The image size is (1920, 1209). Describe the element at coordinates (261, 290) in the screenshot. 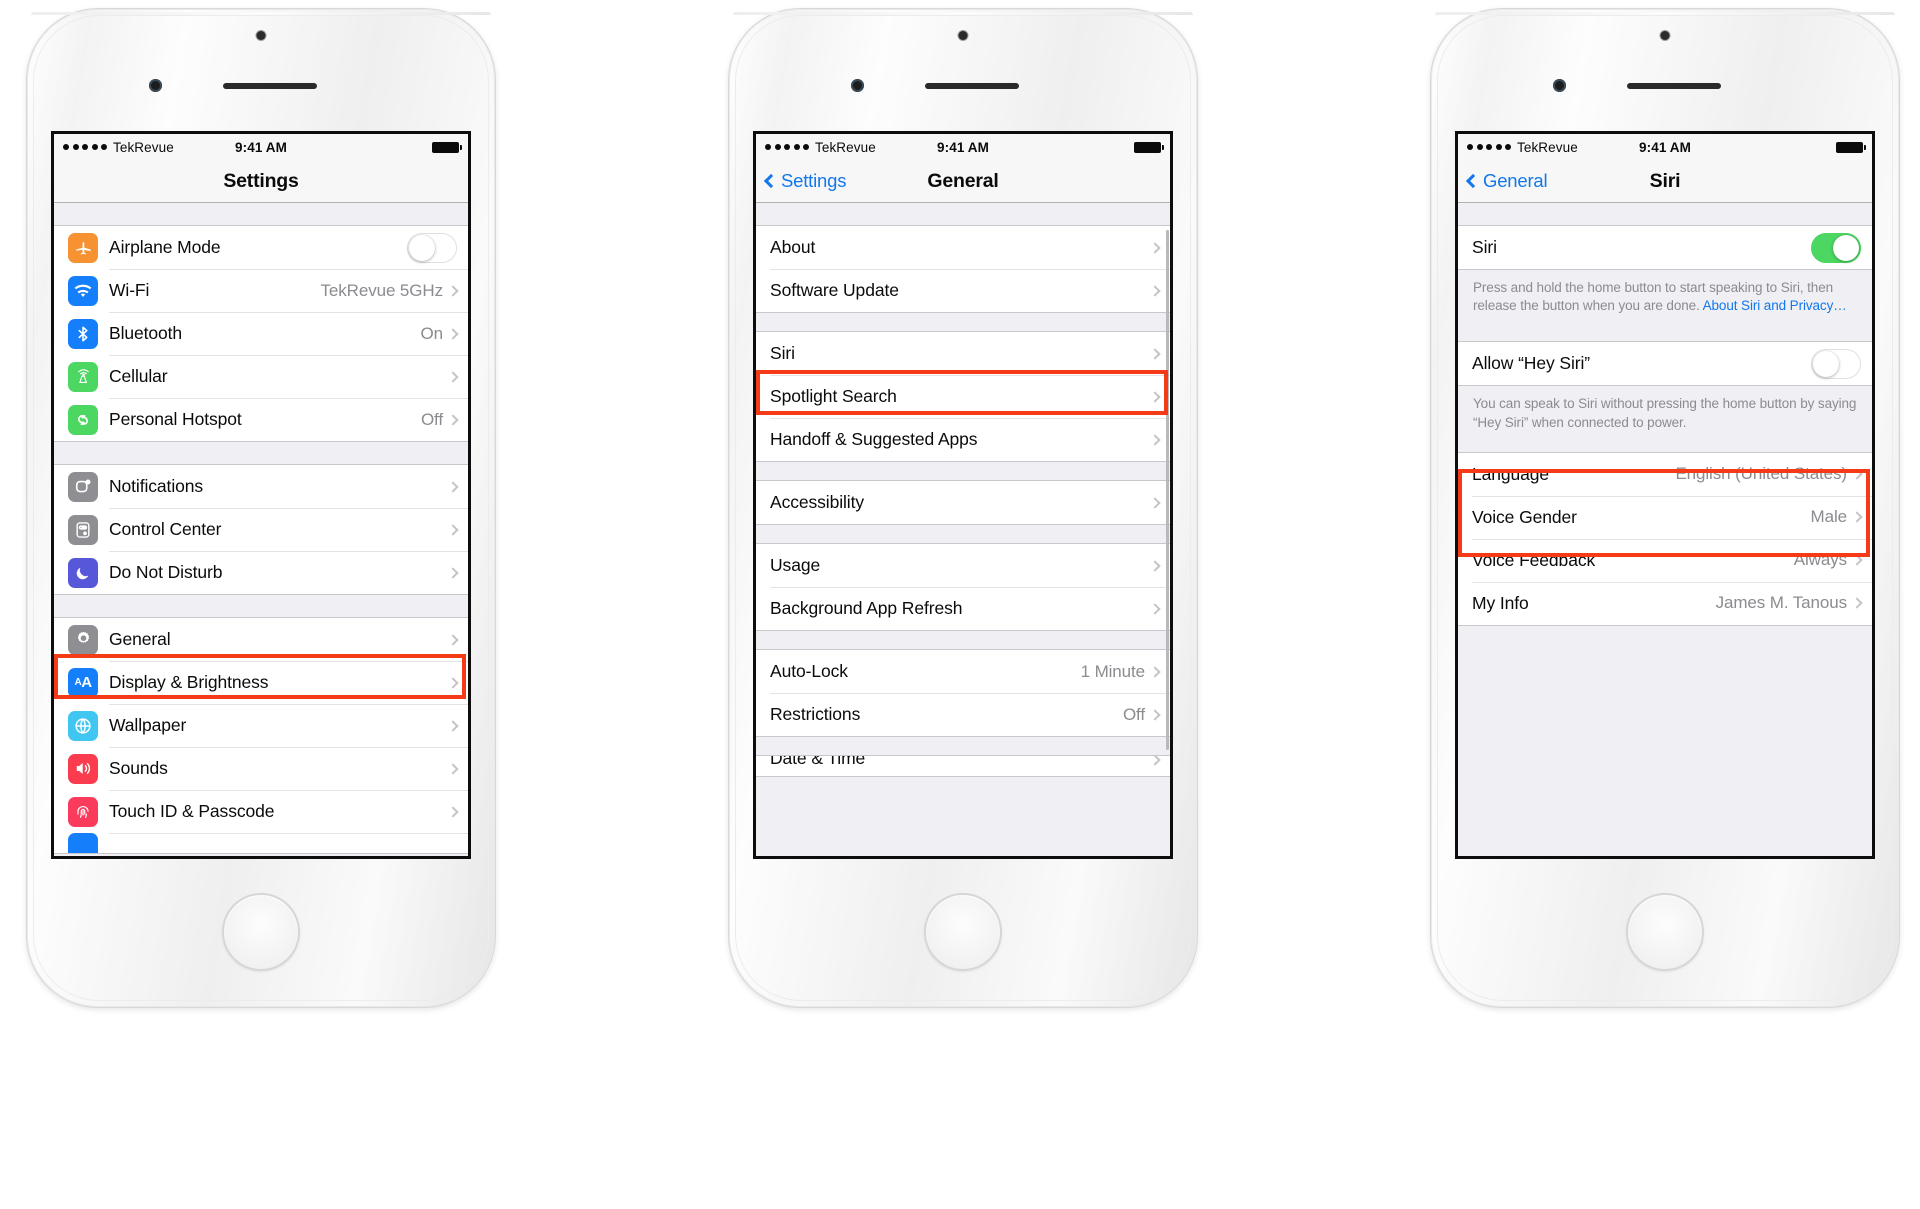

I see `settings-row-wifi: Wi-Fi TekRevue 5GHz` at that location.